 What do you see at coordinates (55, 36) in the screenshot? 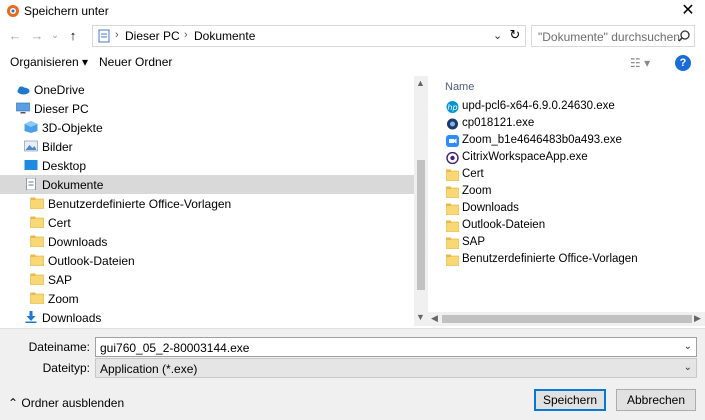
I see `recent-locations-button: ⌄` at bounding box center [55, 36].